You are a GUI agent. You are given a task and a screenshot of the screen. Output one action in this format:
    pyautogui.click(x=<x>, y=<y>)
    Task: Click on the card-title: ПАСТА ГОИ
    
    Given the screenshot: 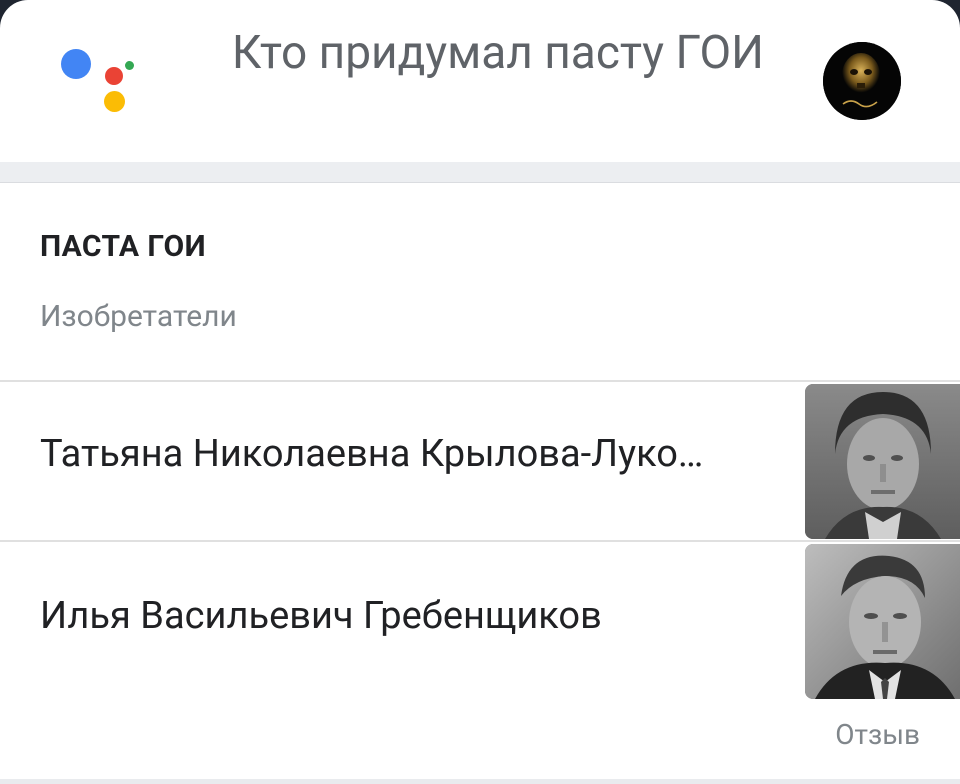 What is the action you would take?
    pyautogui.click(x=123, y=246)
    